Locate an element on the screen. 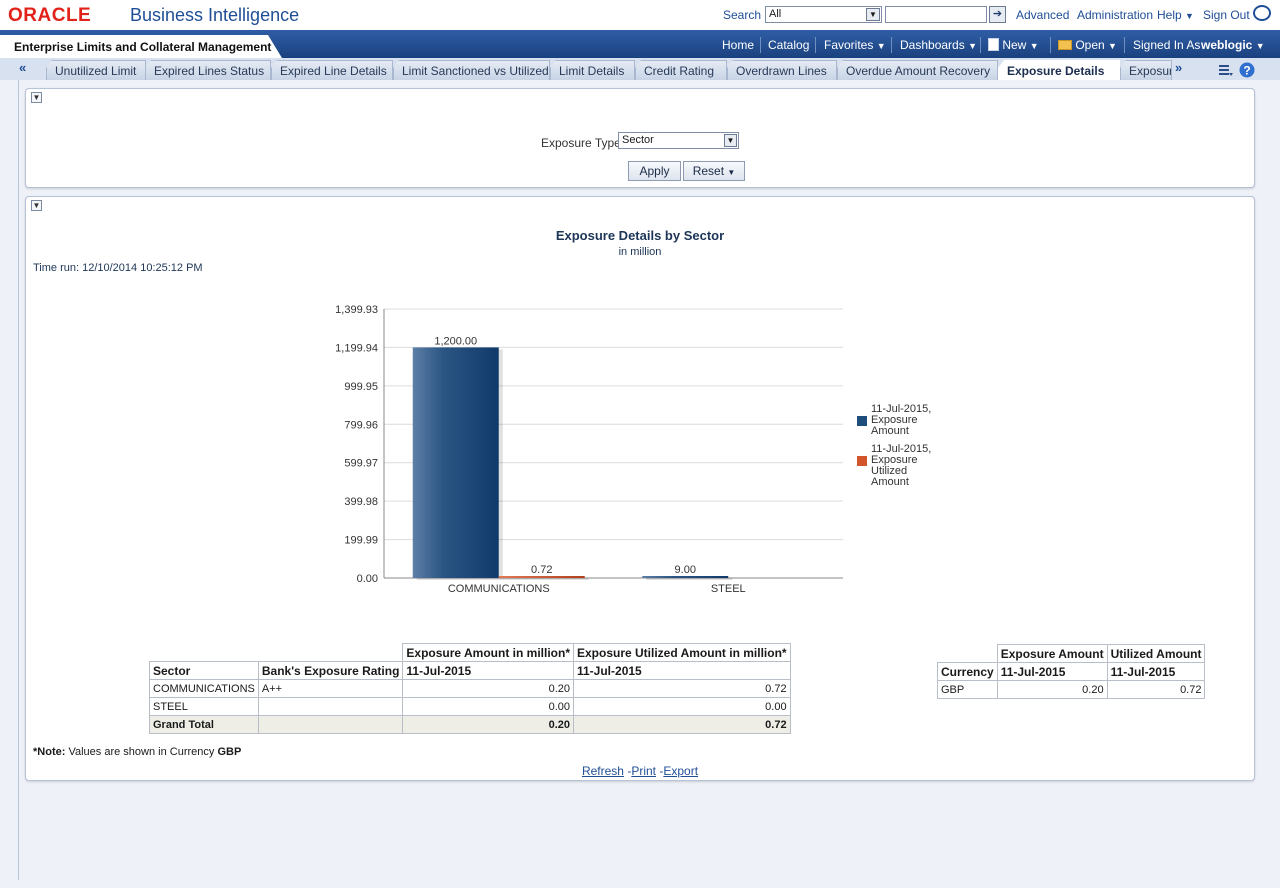 This screenshot has width=1280, height=888. tabs-scroll-right-icon: » is located at coordinates (1178, 67).